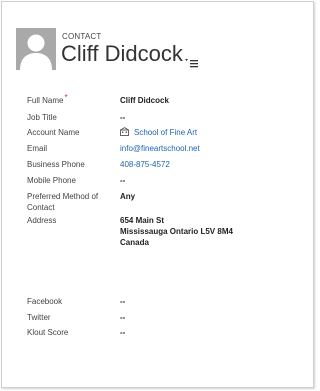 The height and width of the screenshot is (391, 320). What do you see at coordinates (127, 196) in the screenshot?
I see `preferred-contact-value: Any` at bounding box center [127, 196].